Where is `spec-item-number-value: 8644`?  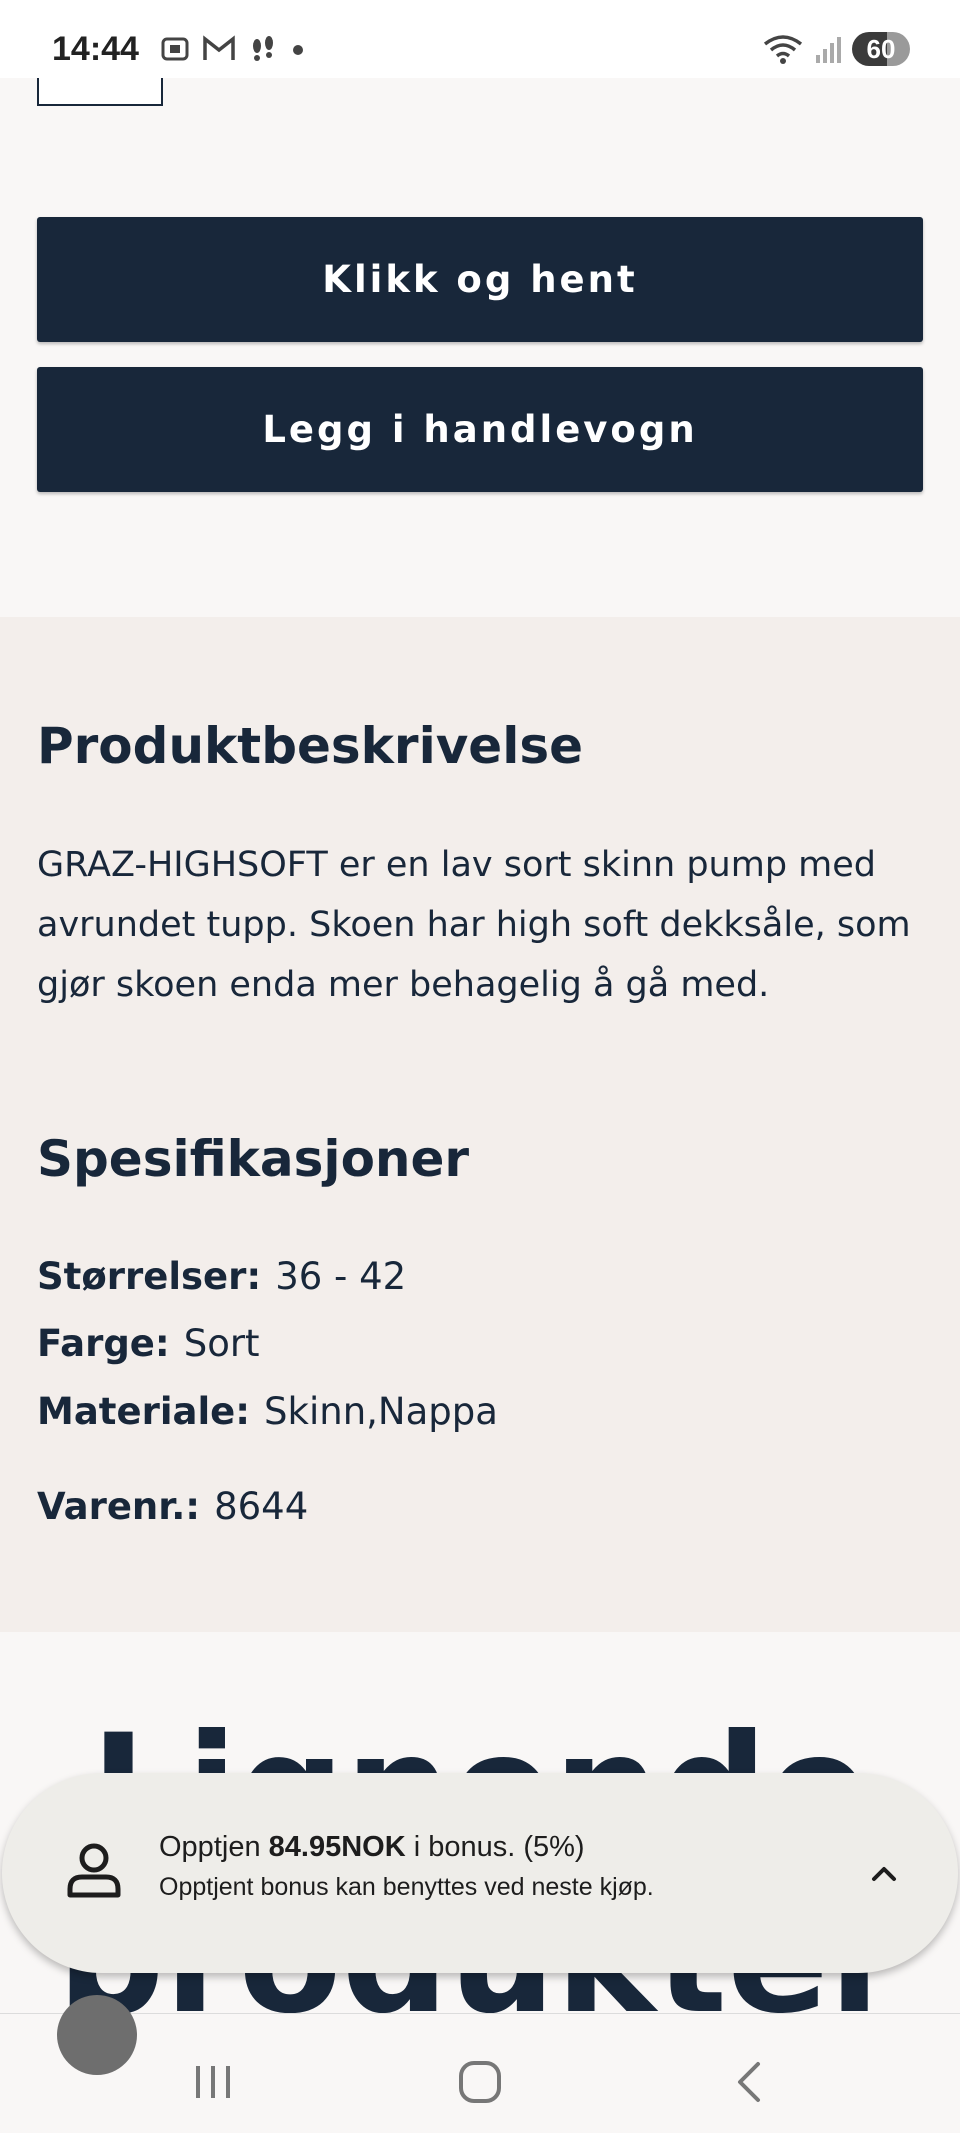
spec-item-number-value: 8644 is located at coordinates (261, 1506).